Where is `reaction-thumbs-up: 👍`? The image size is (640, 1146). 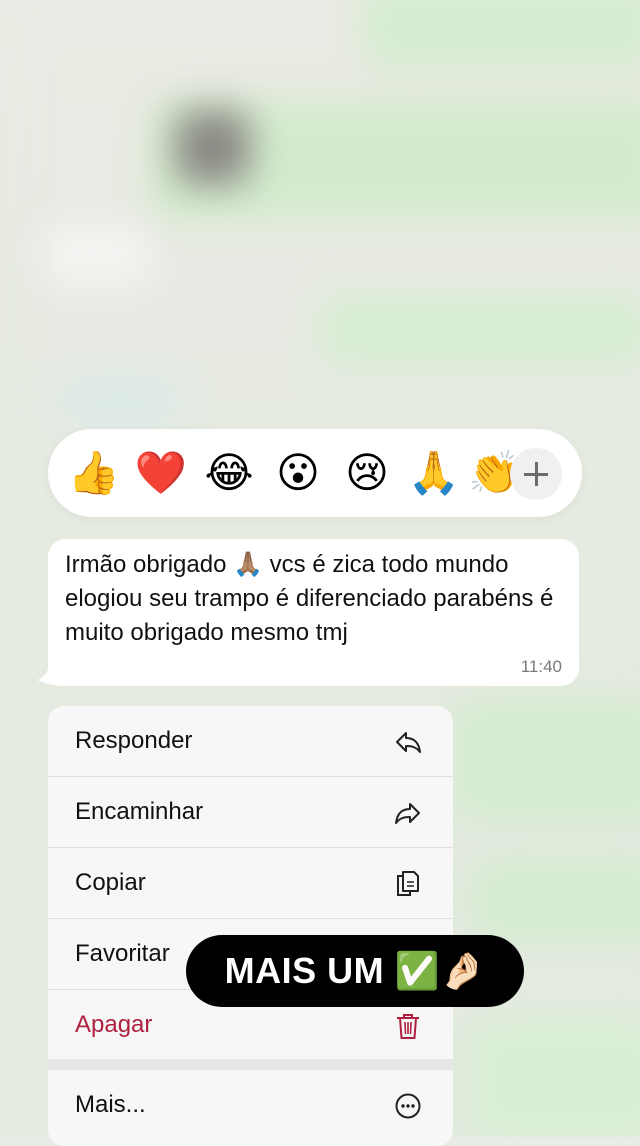 reaction-thumbs-up: 👍 is located at coordinates (94, 473).